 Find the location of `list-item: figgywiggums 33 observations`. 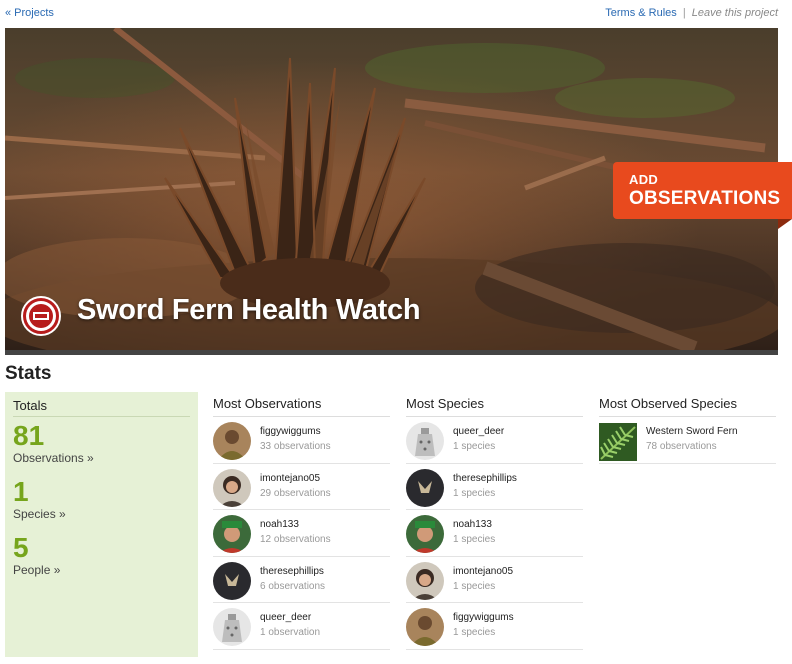

list-item: figgywiggums 33 observations is located at coordinates (301, 440).